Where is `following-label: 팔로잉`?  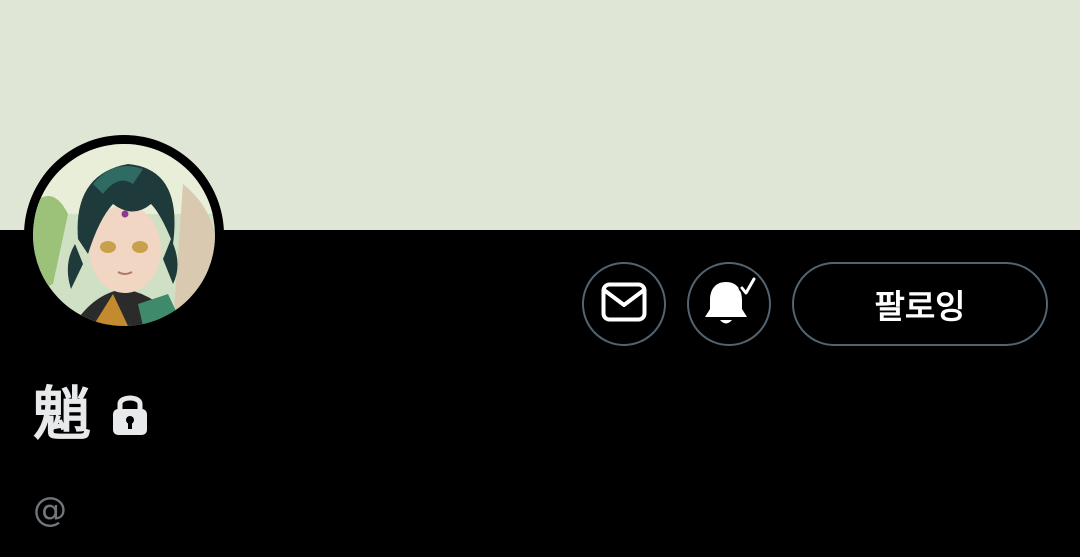 following-label: 팔로잉 is located at coordinates (920, 306).